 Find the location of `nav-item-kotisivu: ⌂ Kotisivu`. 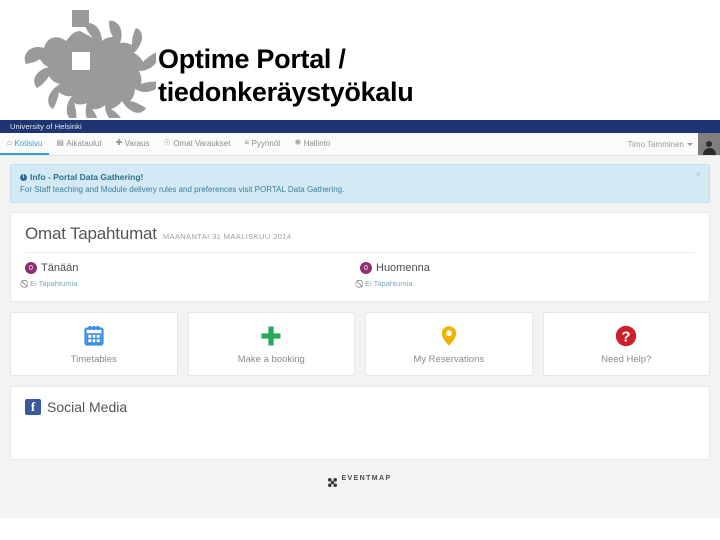

nav-item-kotisivu: ⌂ Kotisivu is located at coordinates (25, 144).